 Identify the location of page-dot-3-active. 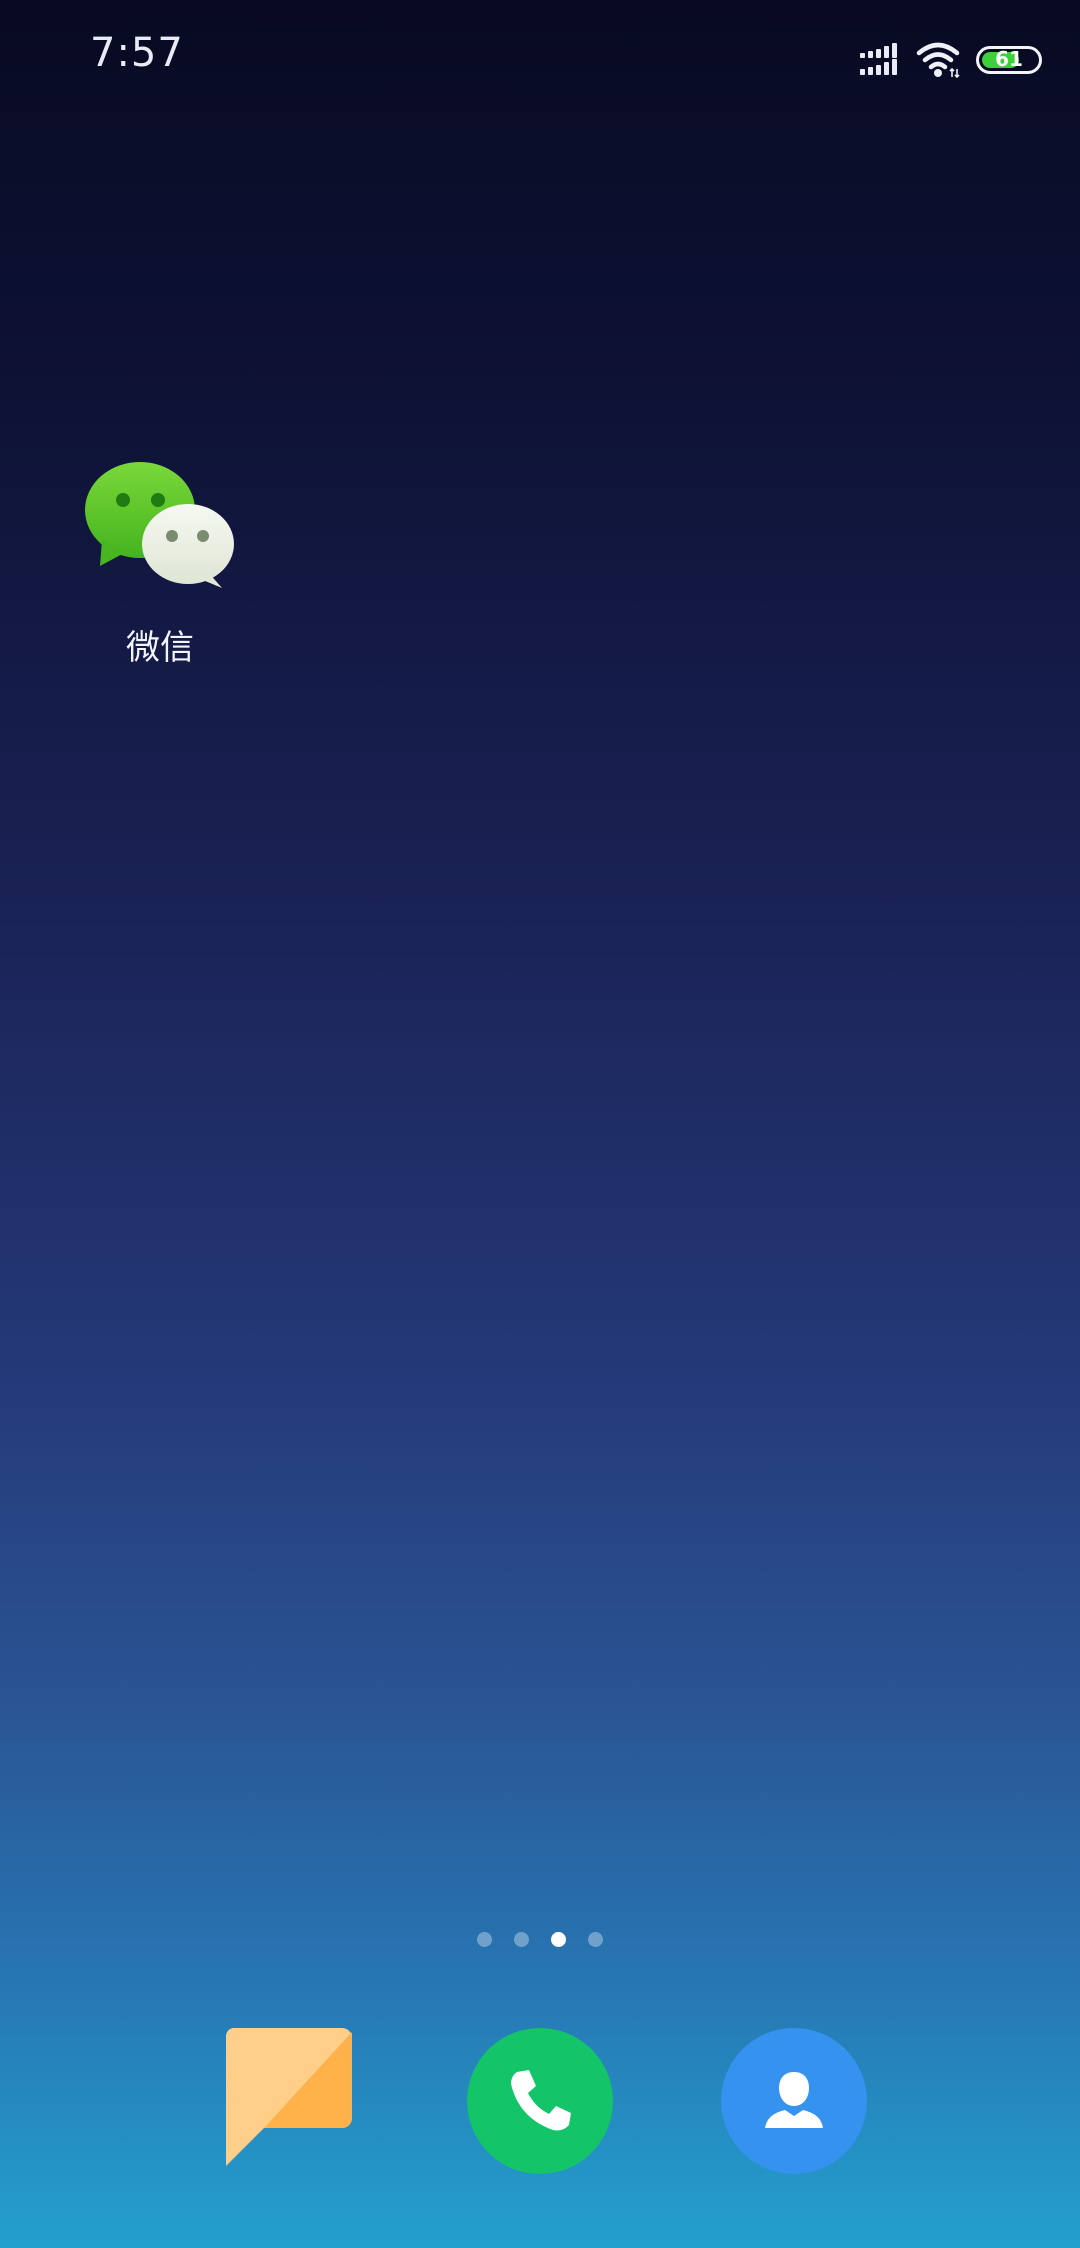
(558, 1939).